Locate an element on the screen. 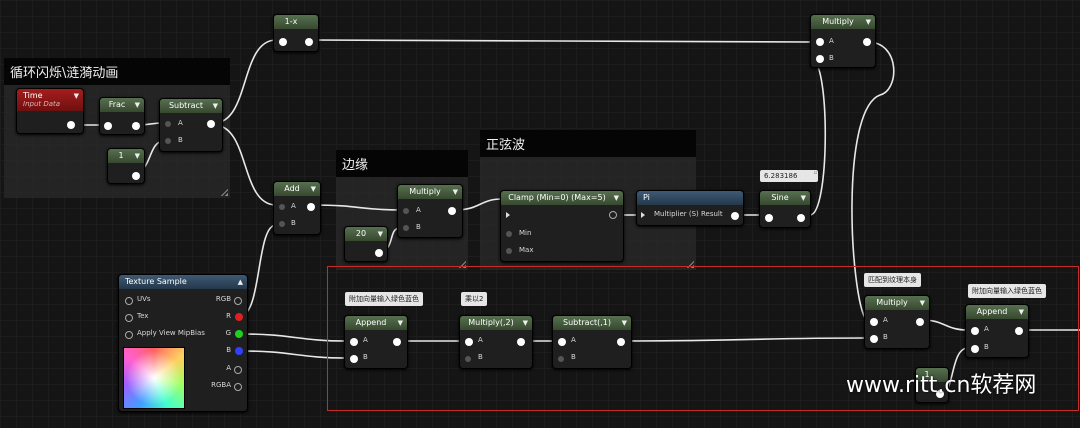 Image resolution: width=1080 pixels, height=428 pixels. one-minus-node-title: 1-x is located at coordinates (291, 21).